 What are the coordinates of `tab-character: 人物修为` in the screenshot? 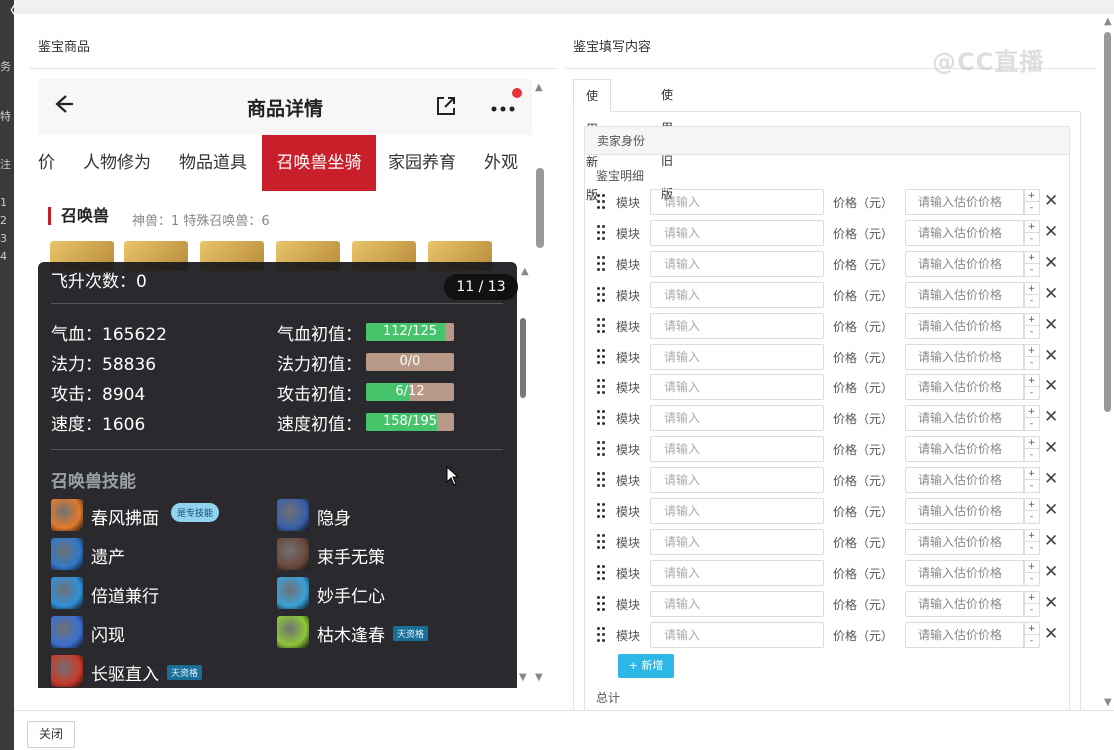 It's located at (117, 163).